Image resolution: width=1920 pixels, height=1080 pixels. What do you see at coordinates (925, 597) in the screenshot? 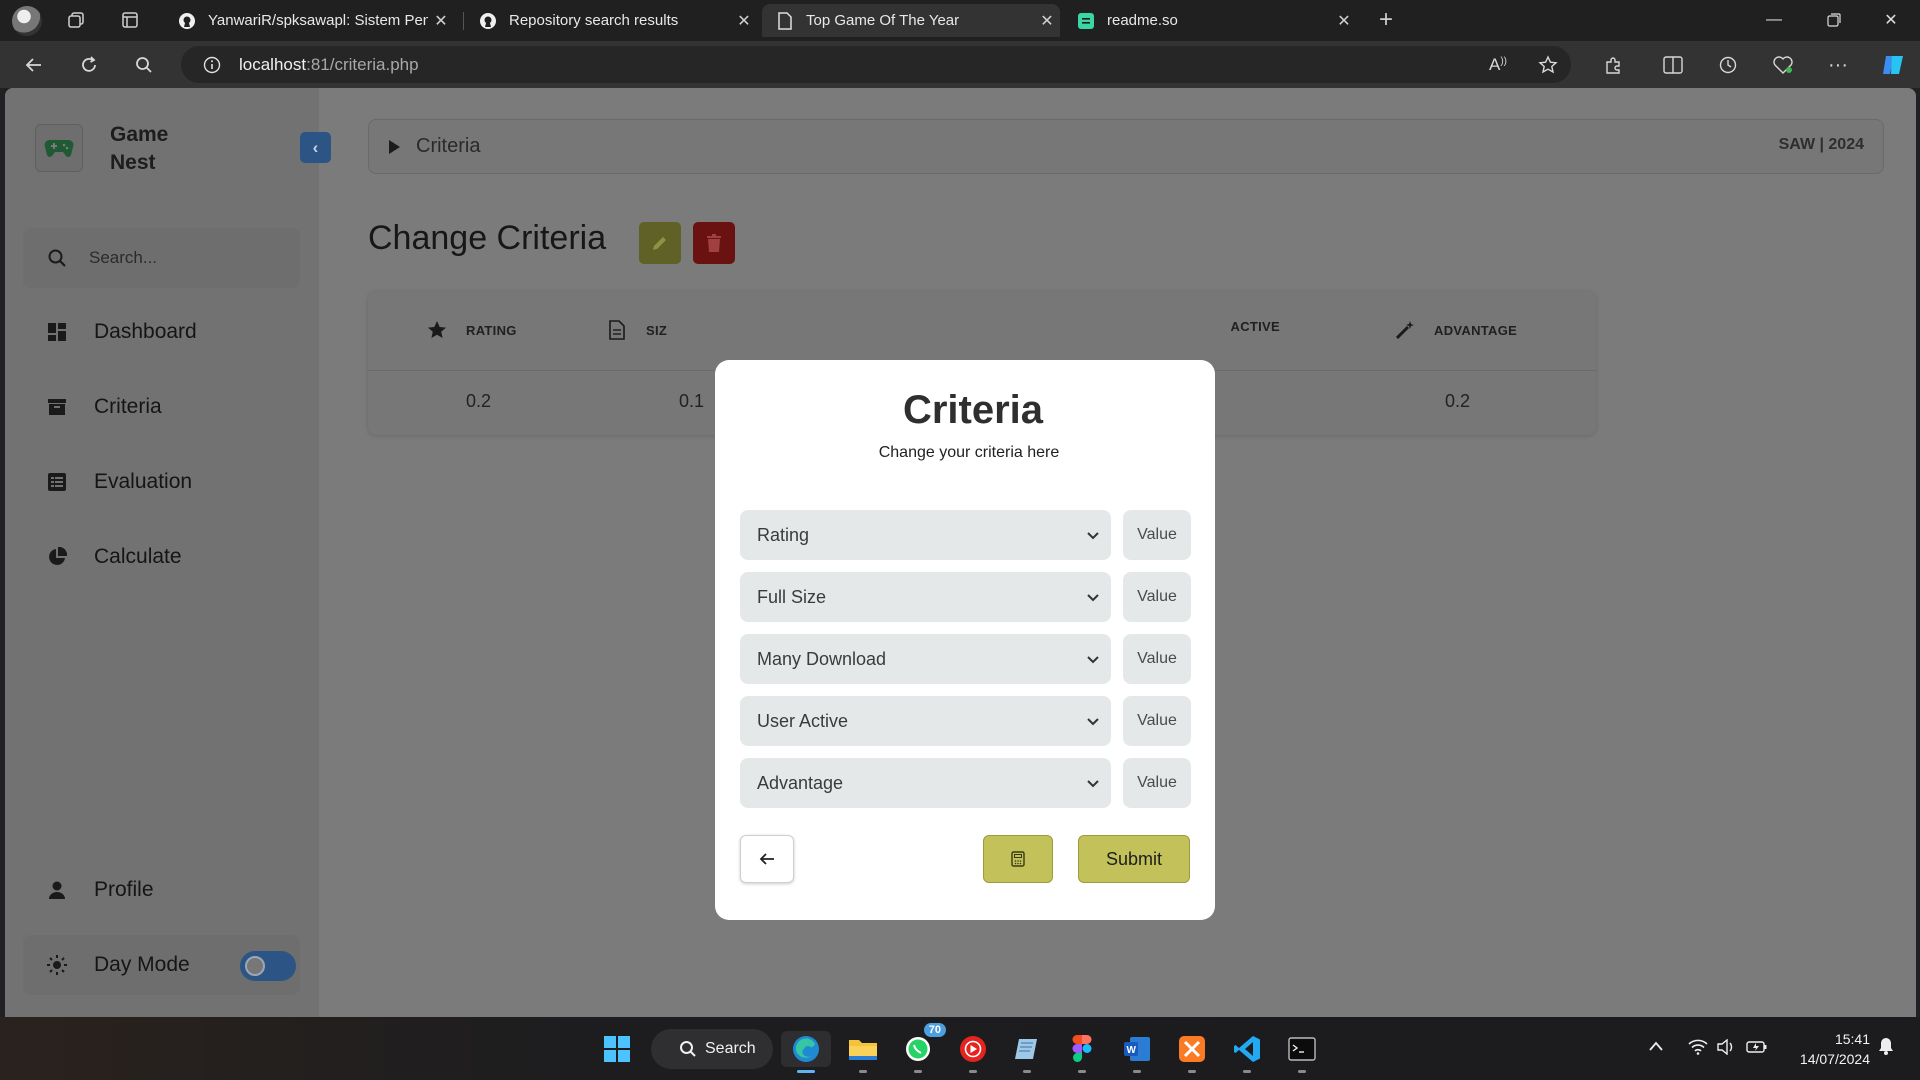
I see `criteria-select: Full Size` at bounding box center [925, 597].